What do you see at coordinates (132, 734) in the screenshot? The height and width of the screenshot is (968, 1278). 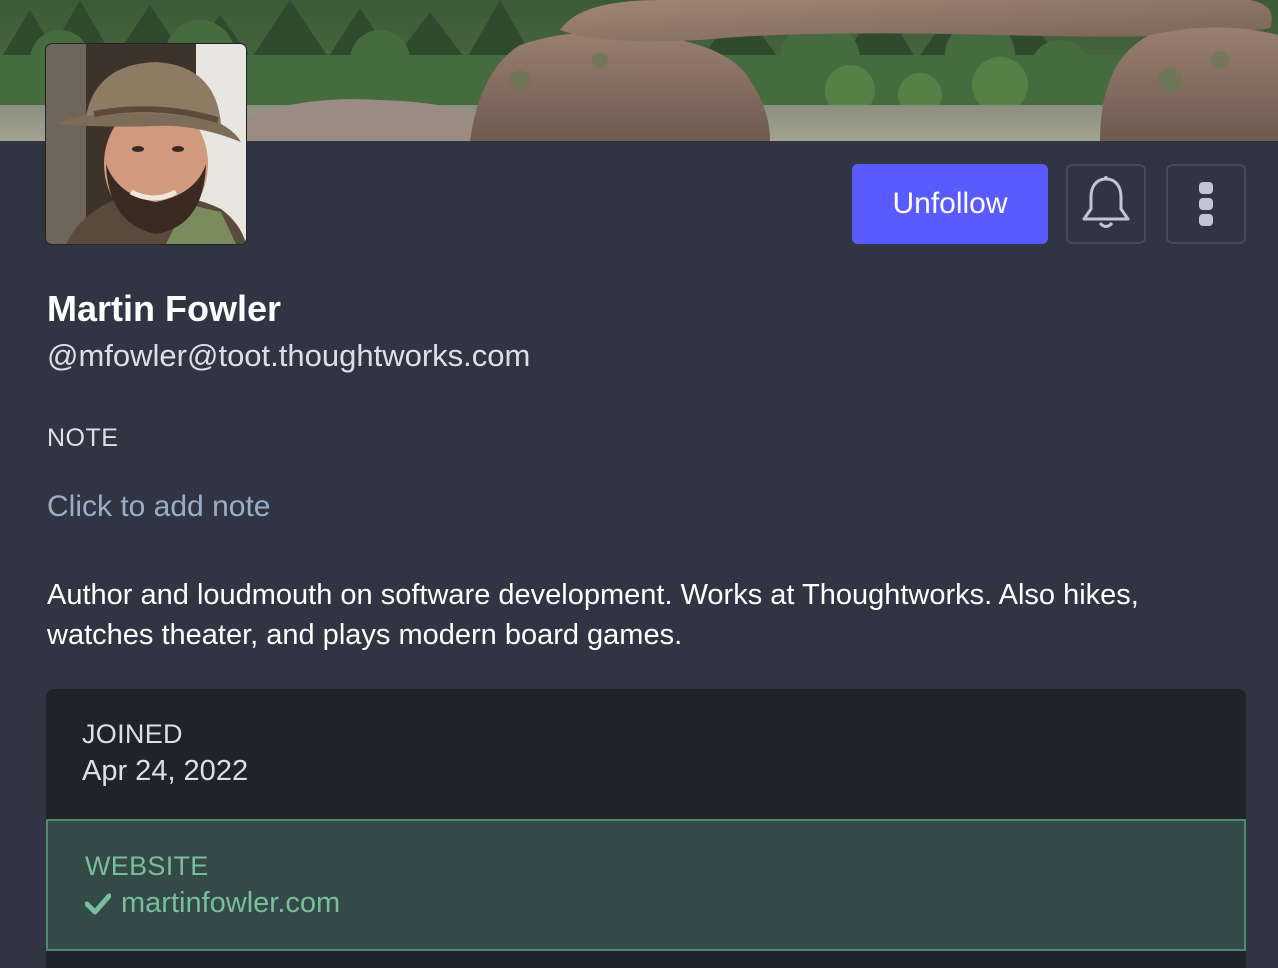 I see `field-joined-label: JOINED` at bounding box center [132, 734].